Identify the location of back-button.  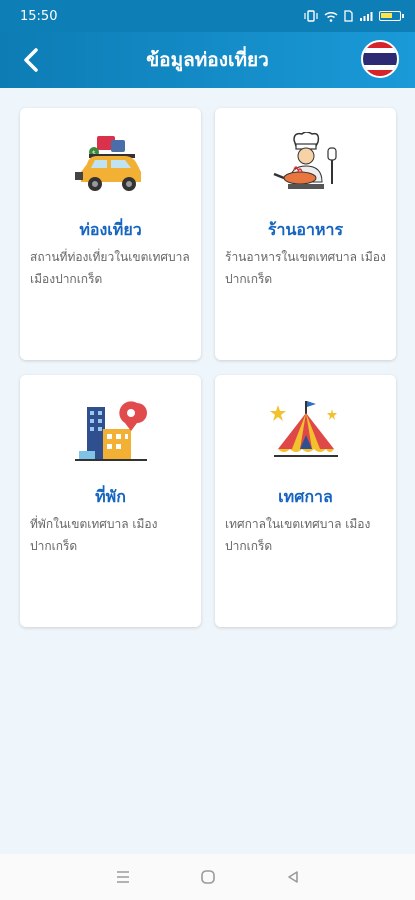
(31, 60).